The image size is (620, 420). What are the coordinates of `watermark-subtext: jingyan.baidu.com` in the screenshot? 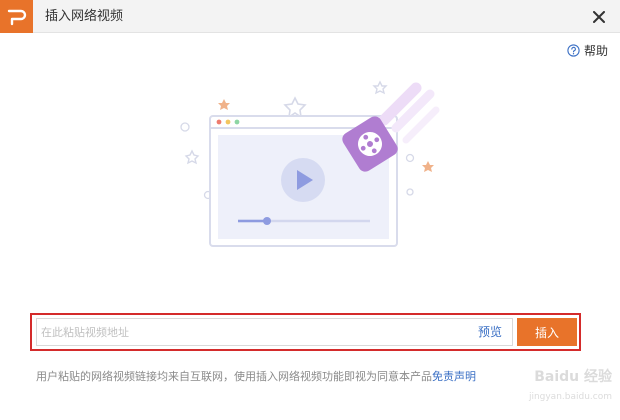 It's located at (570, 397).